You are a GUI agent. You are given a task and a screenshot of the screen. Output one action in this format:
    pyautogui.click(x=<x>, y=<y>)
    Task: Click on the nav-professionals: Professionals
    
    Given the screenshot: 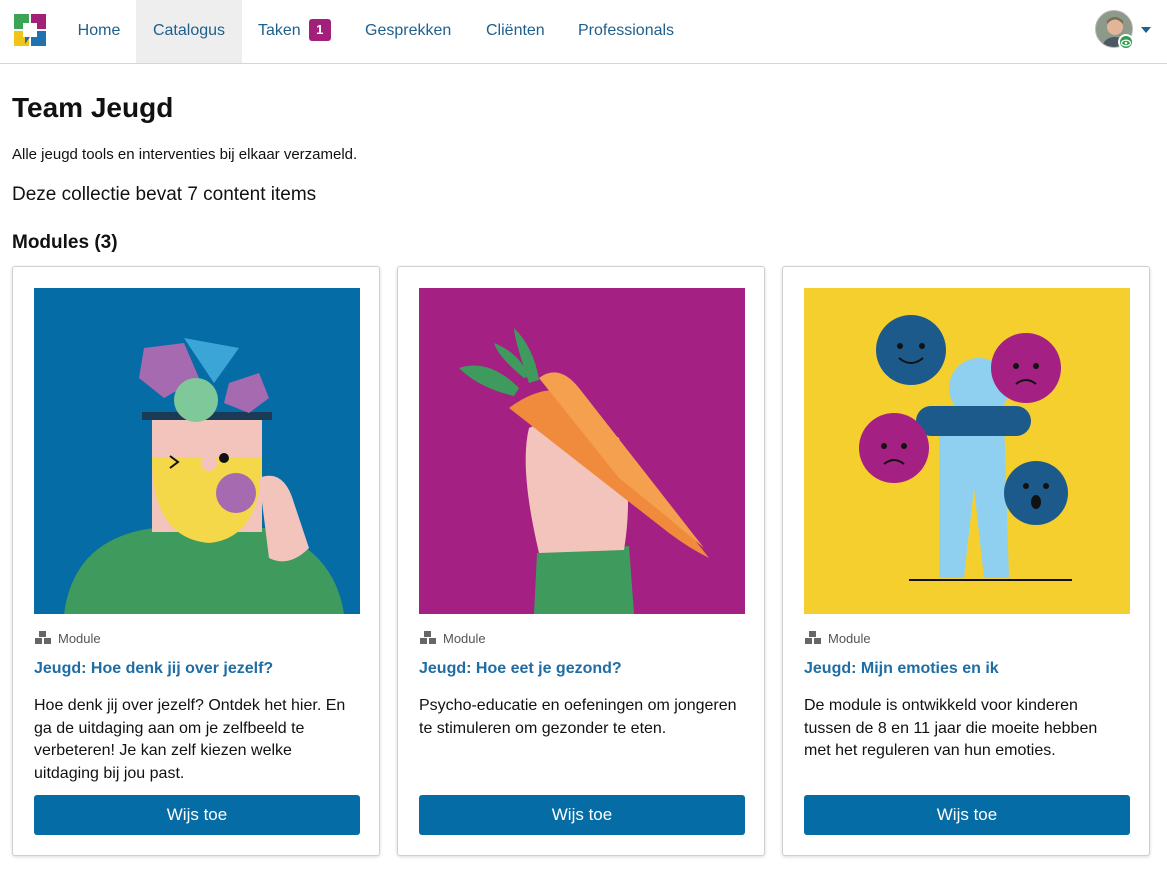 What is the action you would take?
    pyautogui.click(x=626, y=31)
    